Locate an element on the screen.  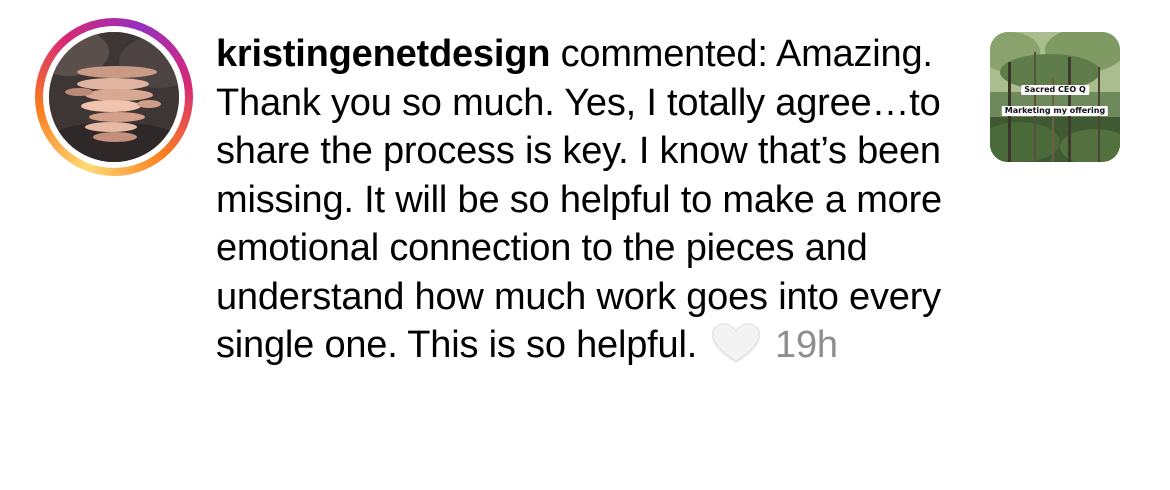
avatar-image is located at coordinates (114, 97).